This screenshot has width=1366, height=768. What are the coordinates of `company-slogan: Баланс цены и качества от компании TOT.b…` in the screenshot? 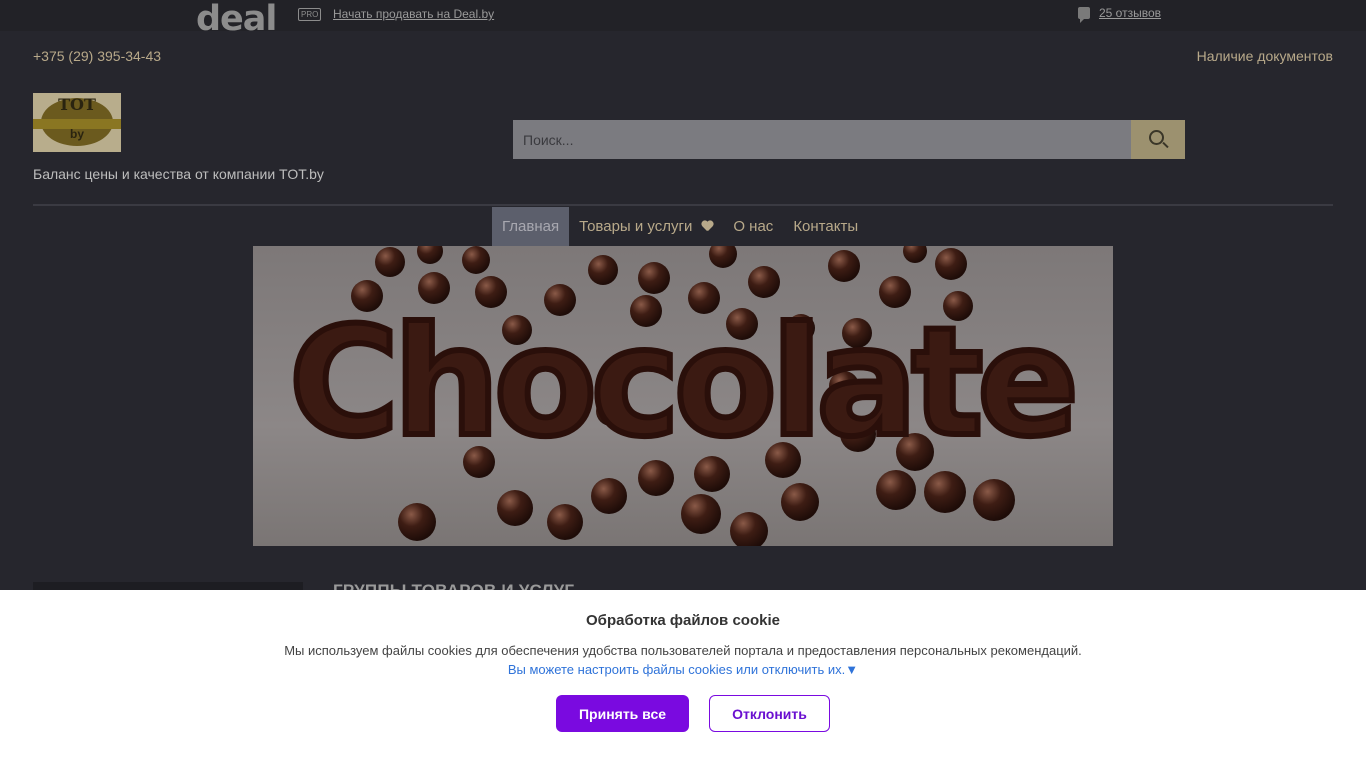 It's located at (178, 174).